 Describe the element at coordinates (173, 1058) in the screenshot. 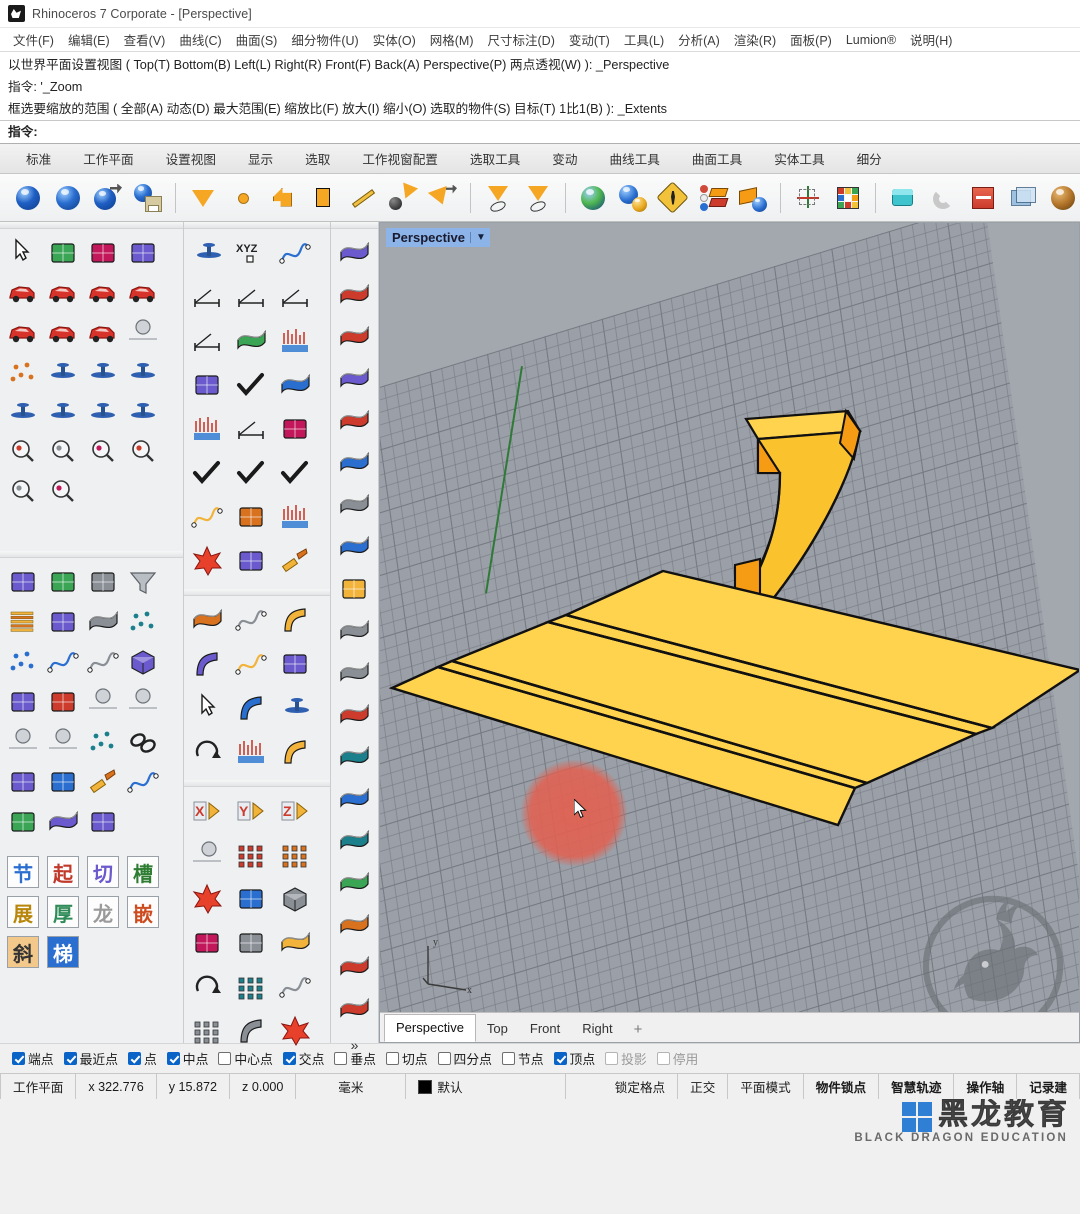

I see `osnap-mid-checkbox` at that location.